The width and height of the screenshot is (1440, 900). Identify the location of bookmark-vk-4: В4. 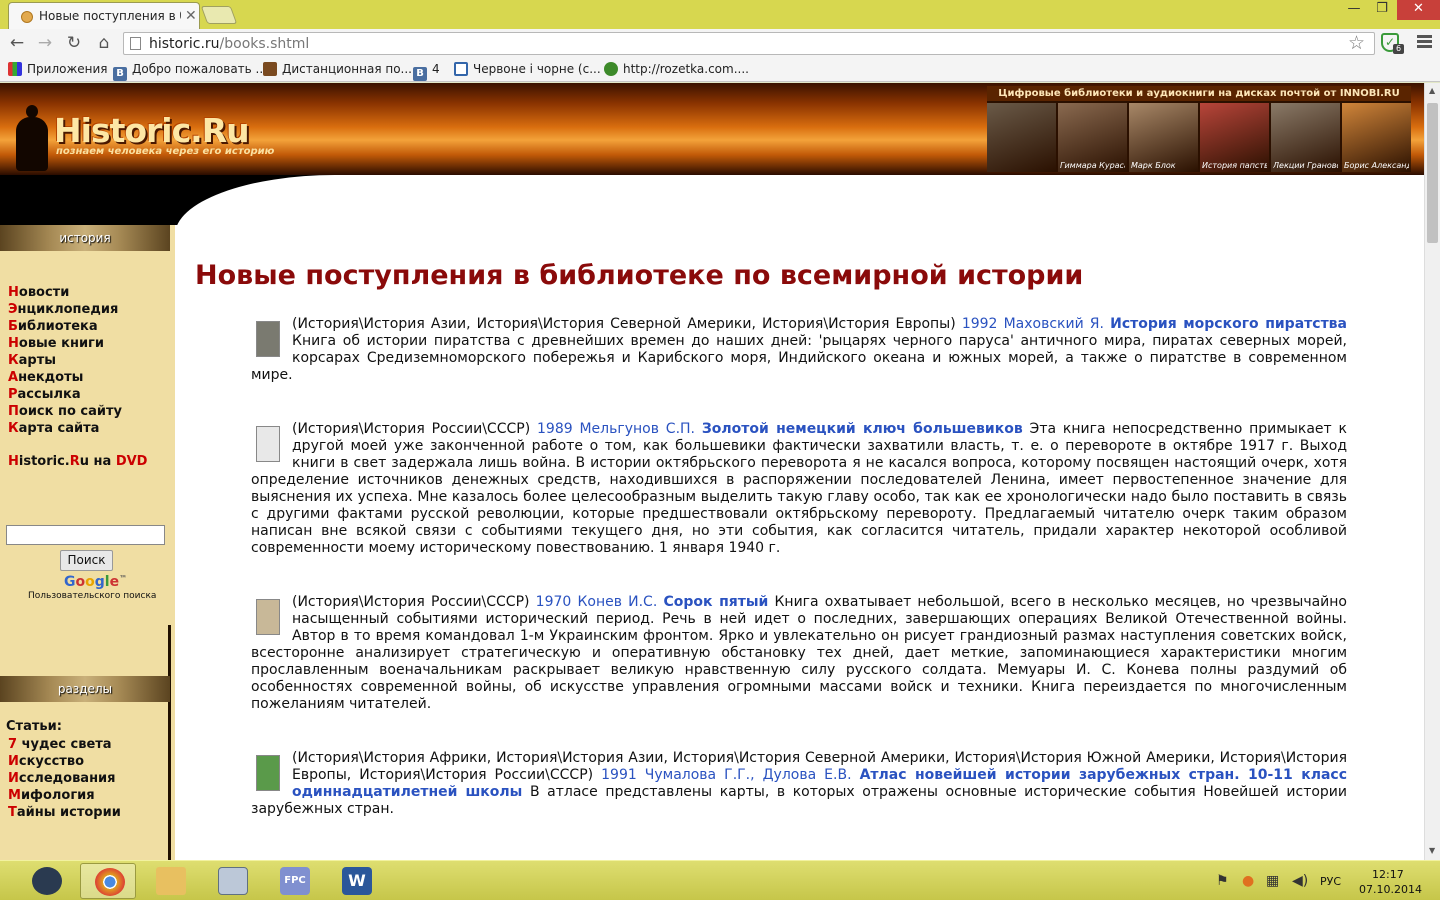
(426, 71).